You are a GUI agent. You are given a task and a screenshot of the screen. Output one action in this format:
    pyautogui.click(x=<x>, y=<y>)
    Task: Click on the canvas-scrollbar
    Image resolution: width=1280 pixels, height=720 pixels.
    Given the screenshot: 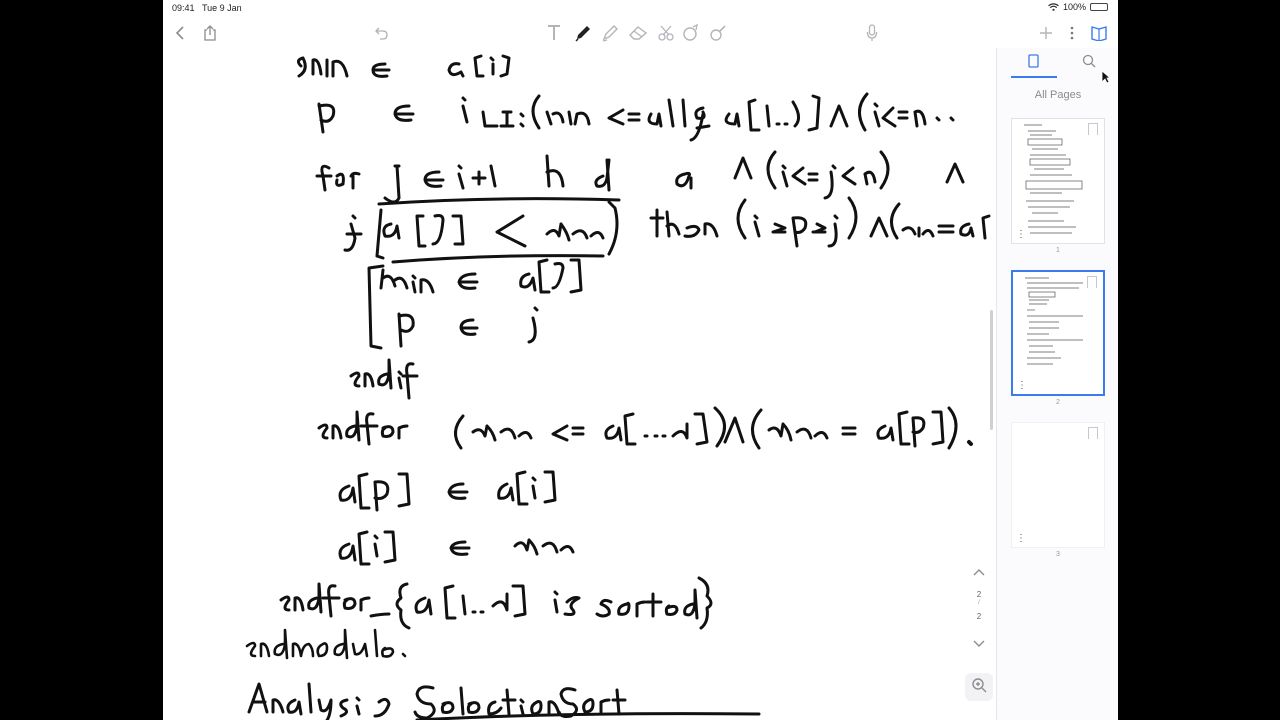 What is the action you would take?
    pyautogui.click(x=991, y=370)
    